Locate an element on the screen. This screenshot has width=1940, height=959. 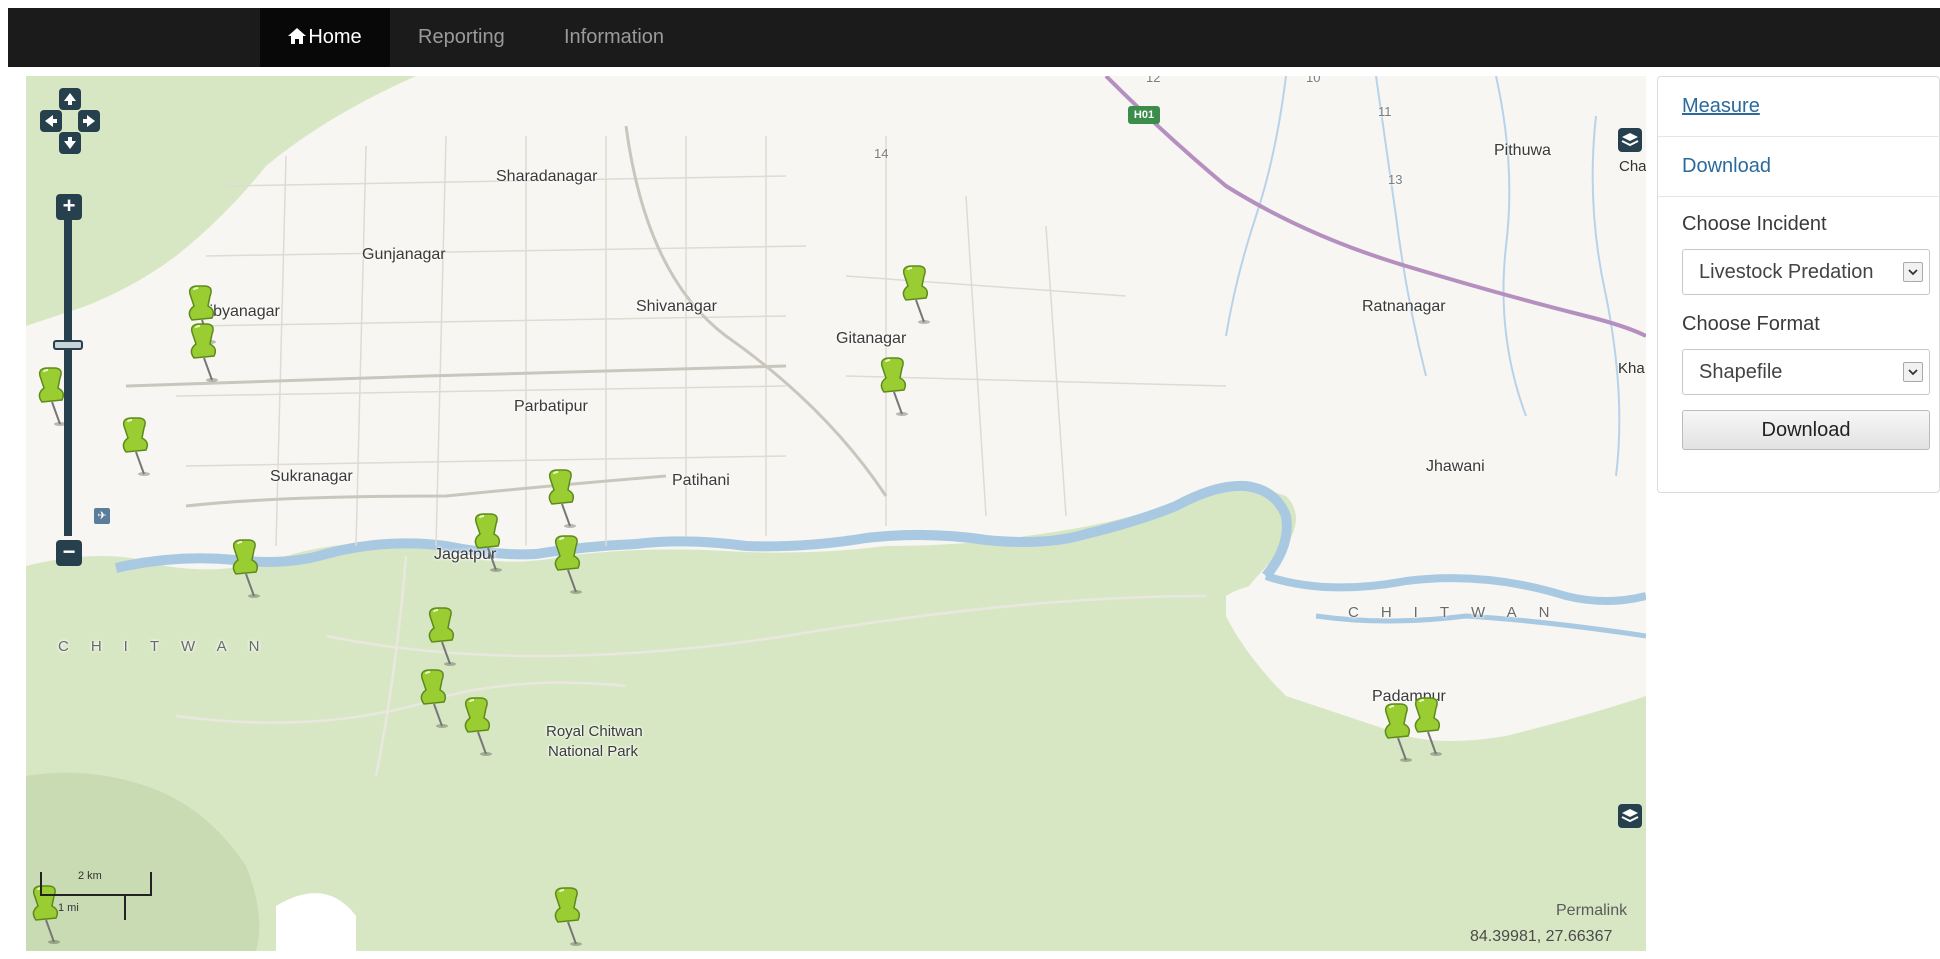
scale-bar is located at coordinates (95, 895).